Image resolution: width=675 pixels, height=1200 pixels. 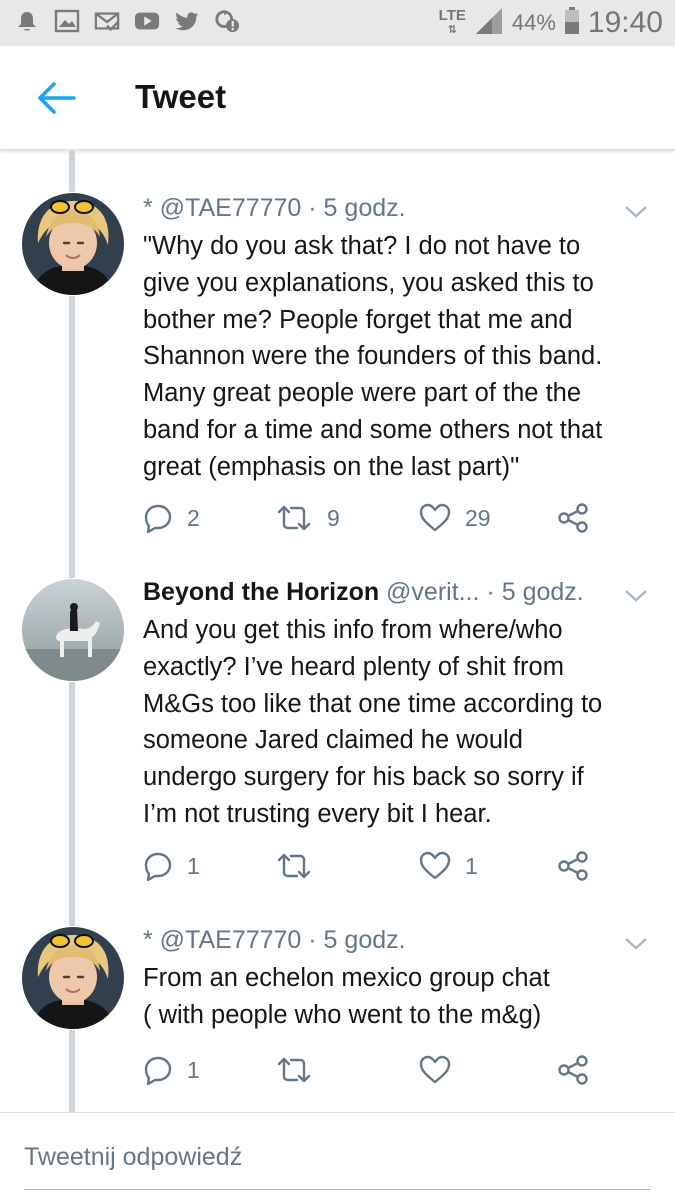 What do you see at coordinates (489, 23) in the screenshot?
I see `signal-icon` at bounding box center [489, 23].